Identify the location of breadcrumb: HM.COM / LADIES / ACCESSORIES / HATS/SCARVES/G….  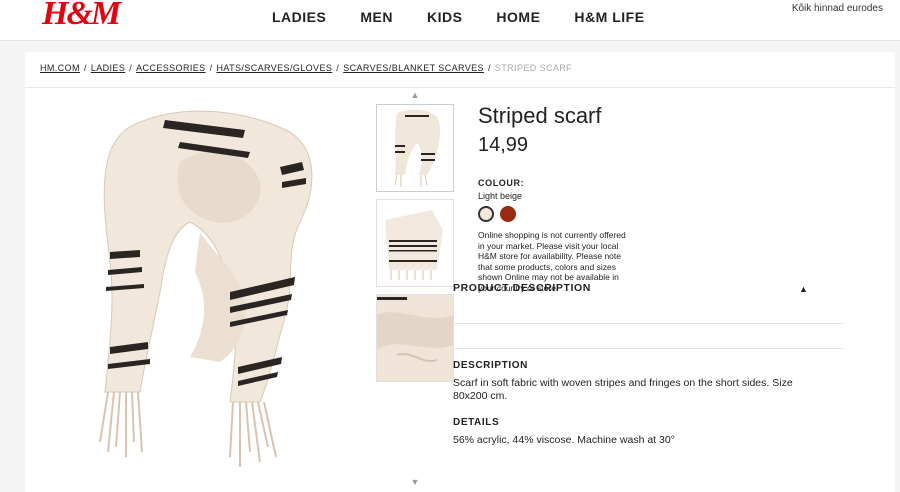
(306, 68).